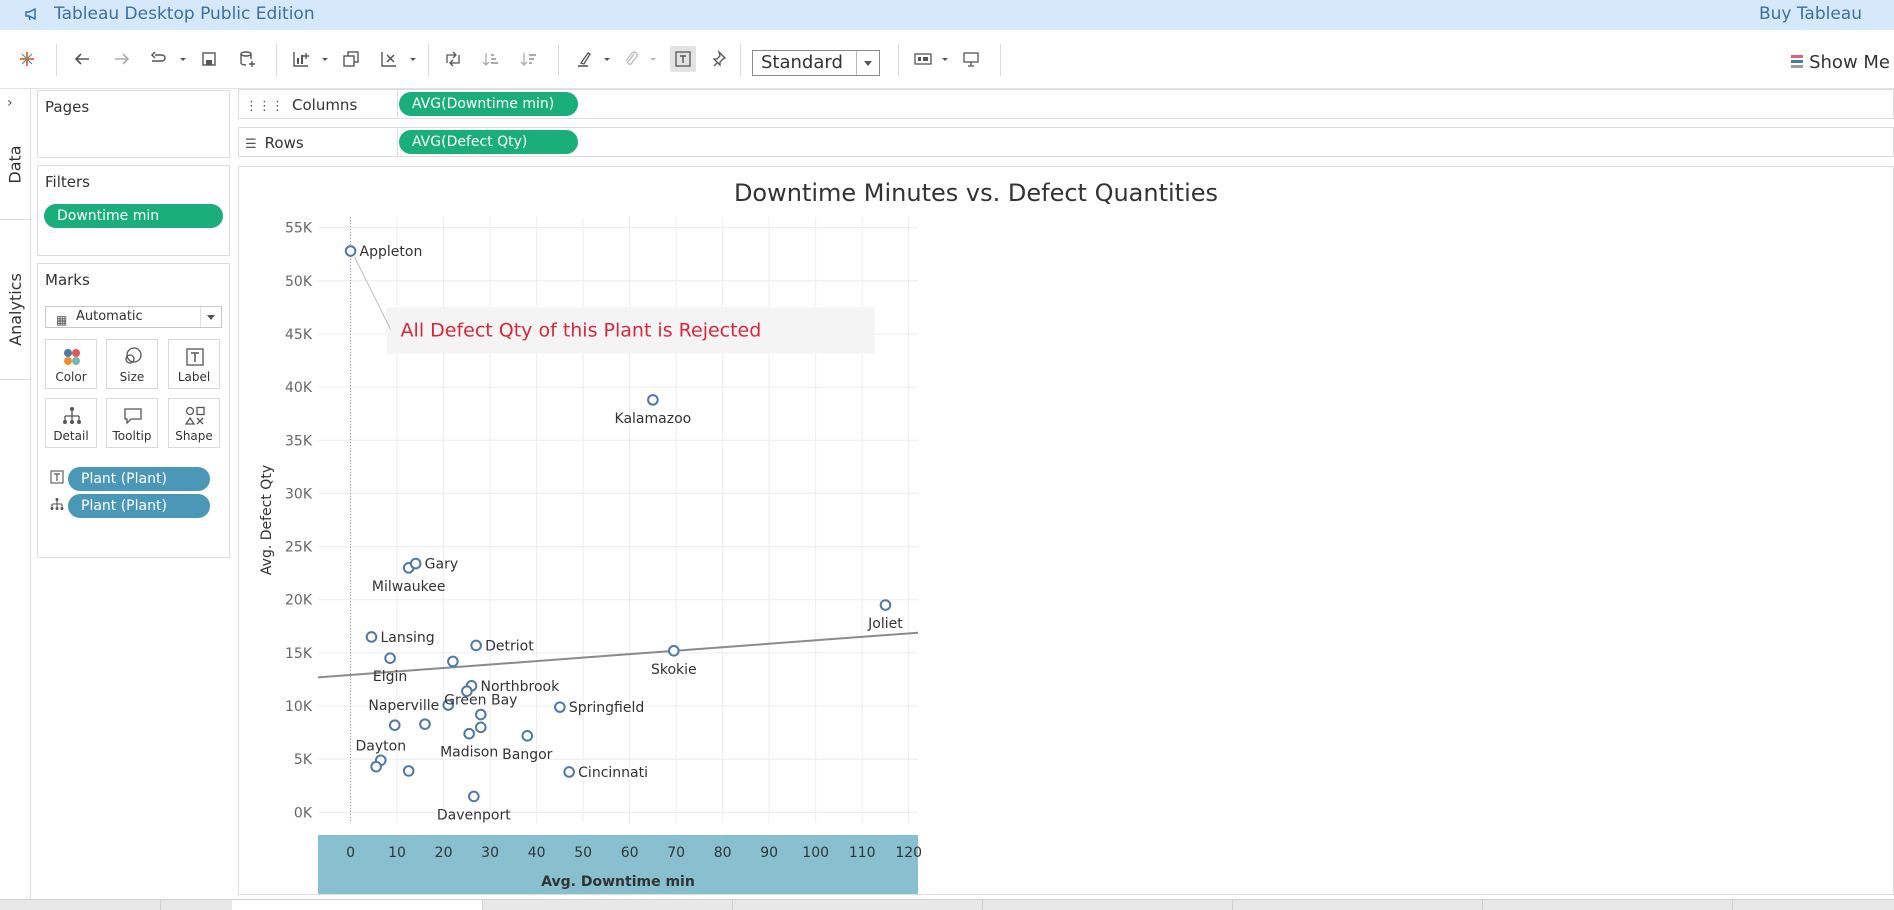  I want to click on x-tick-label: 90, so click(769, 853).